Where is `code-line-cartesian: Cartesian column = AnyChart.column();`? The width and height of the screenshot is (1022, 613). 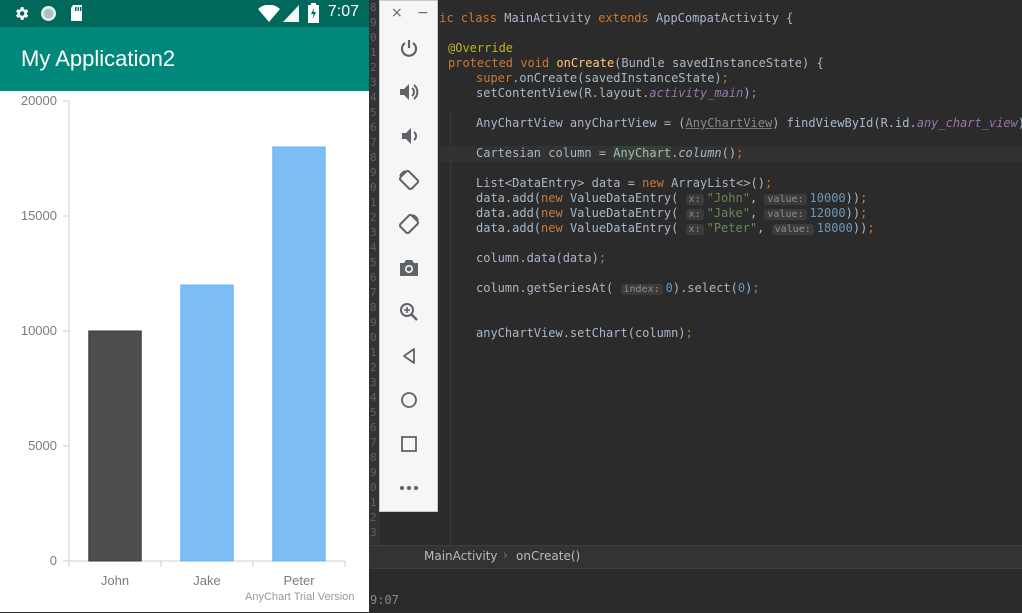
code-line-cartesian: Cartesian column = AnyChart.column(); is located at coordinates (610, 153).